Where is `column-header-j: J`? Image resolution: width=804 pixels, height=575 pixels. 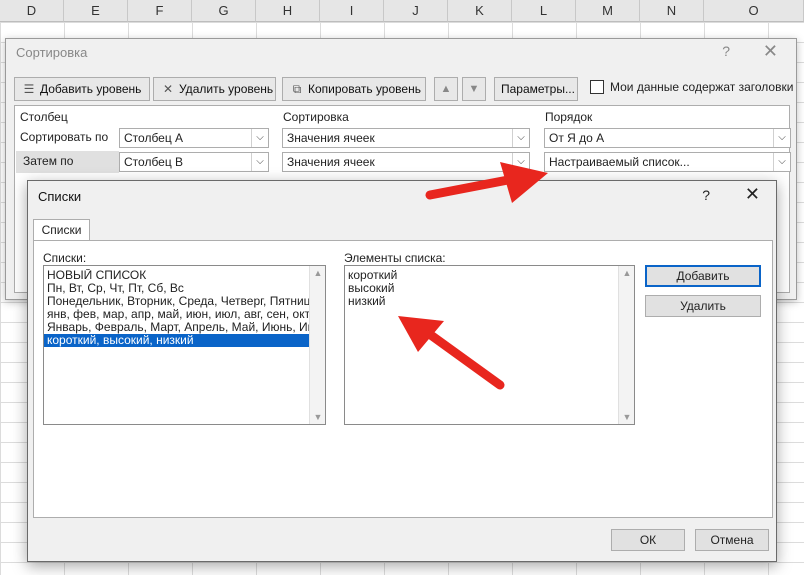
column-header-j: J is located at coordinates (416, 11).